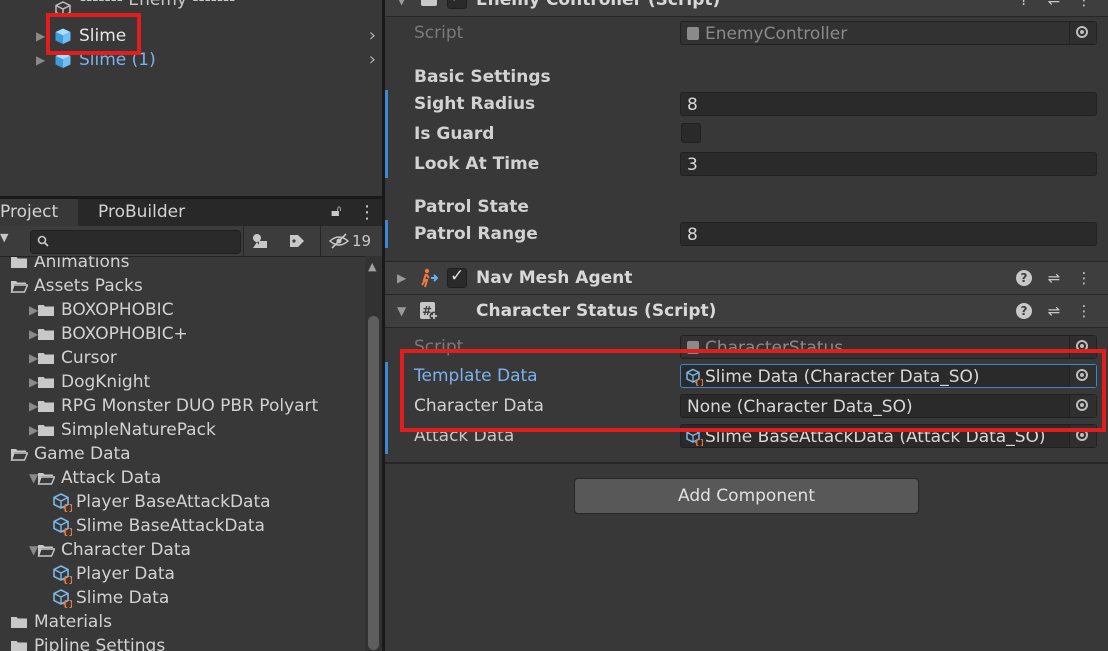  What do you see at coordinates (100, 643) in the screenshot?
I see `project-tree-item-label: Pipline Settings` at bounding box center [100, 643].